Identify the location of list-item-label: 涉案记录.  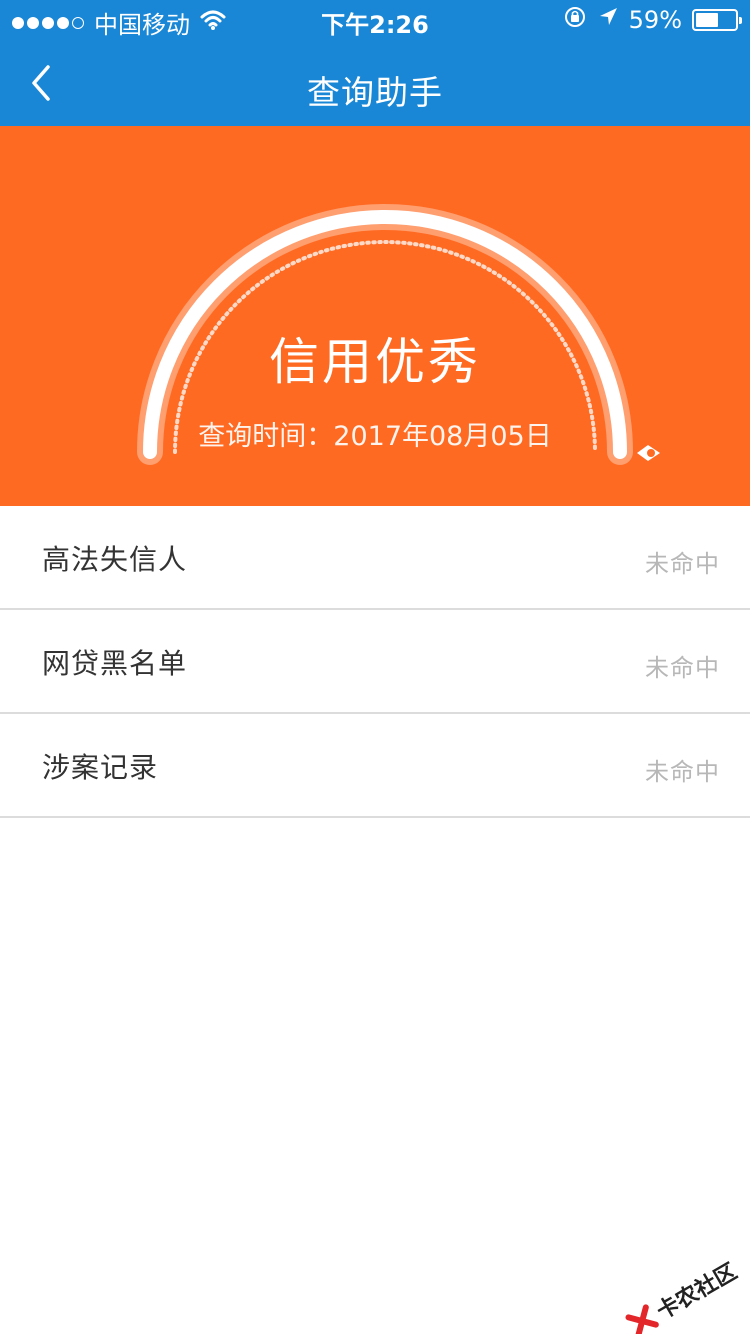
(100, 767).